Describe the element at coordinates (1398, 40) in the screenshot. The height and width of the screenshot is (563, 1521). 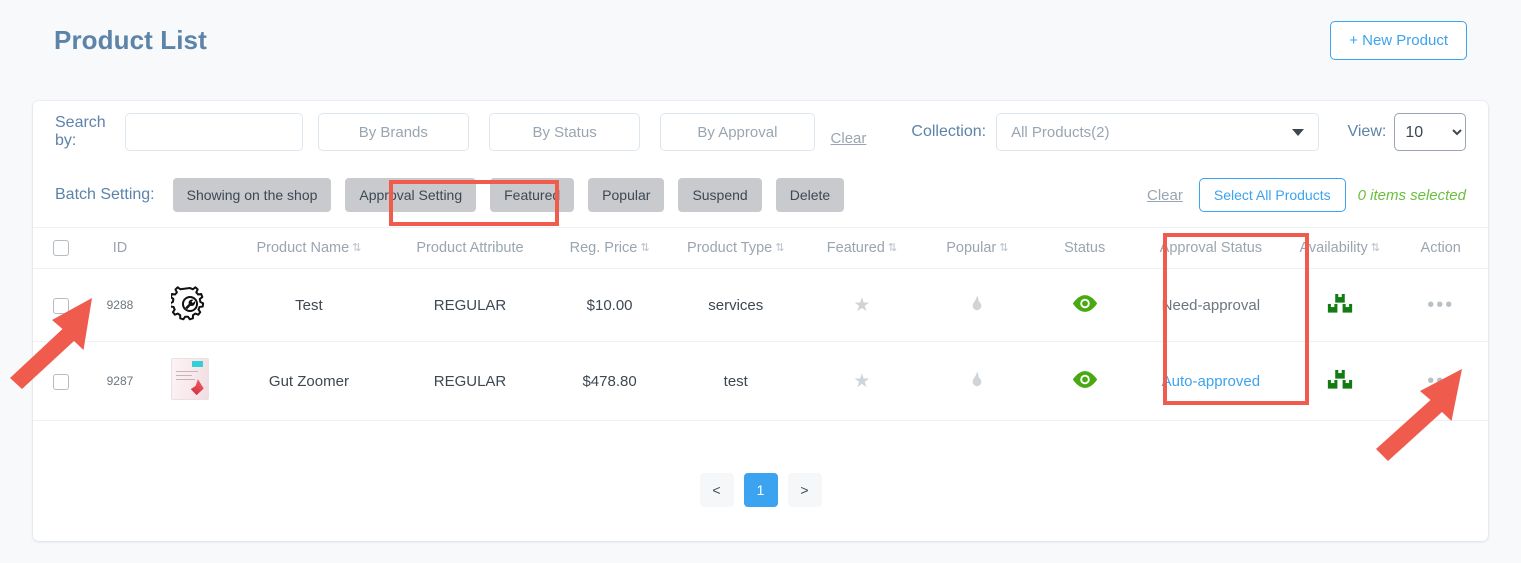
I see `new-product-button: + New Product` at that location.